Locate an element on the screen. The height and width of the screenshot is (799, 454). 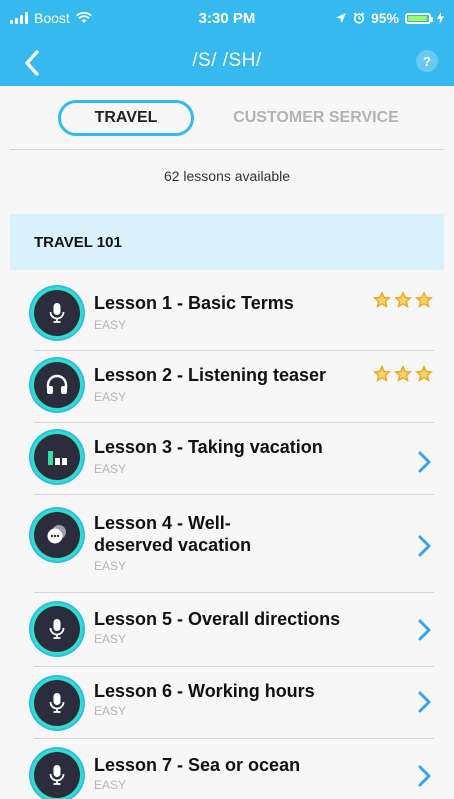
lesson-title: Lesson 3 - Taking vacation is located at coordinates (208, 447).